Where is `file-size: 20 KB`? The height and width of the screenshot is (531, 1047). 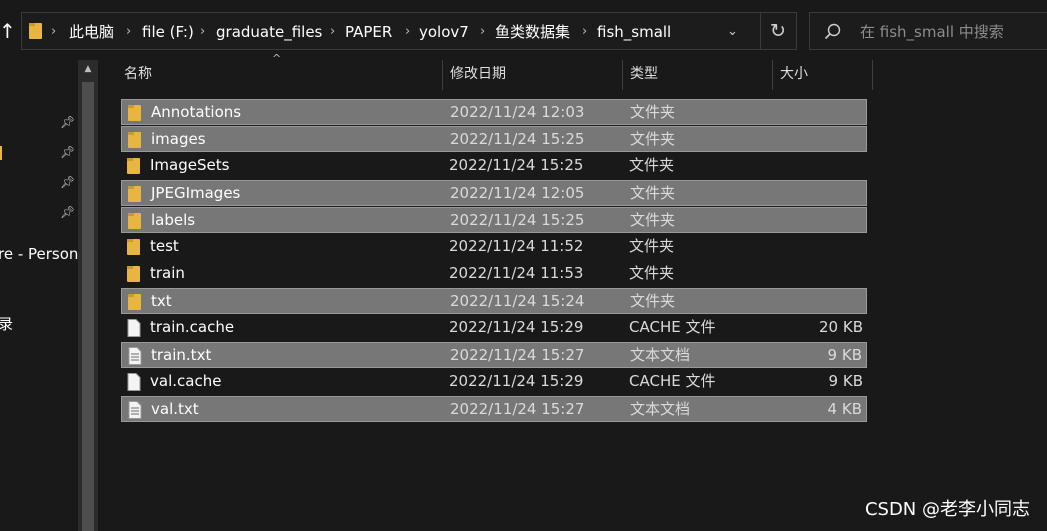
file-size: 20 KB is located at coordinates (841, 327).